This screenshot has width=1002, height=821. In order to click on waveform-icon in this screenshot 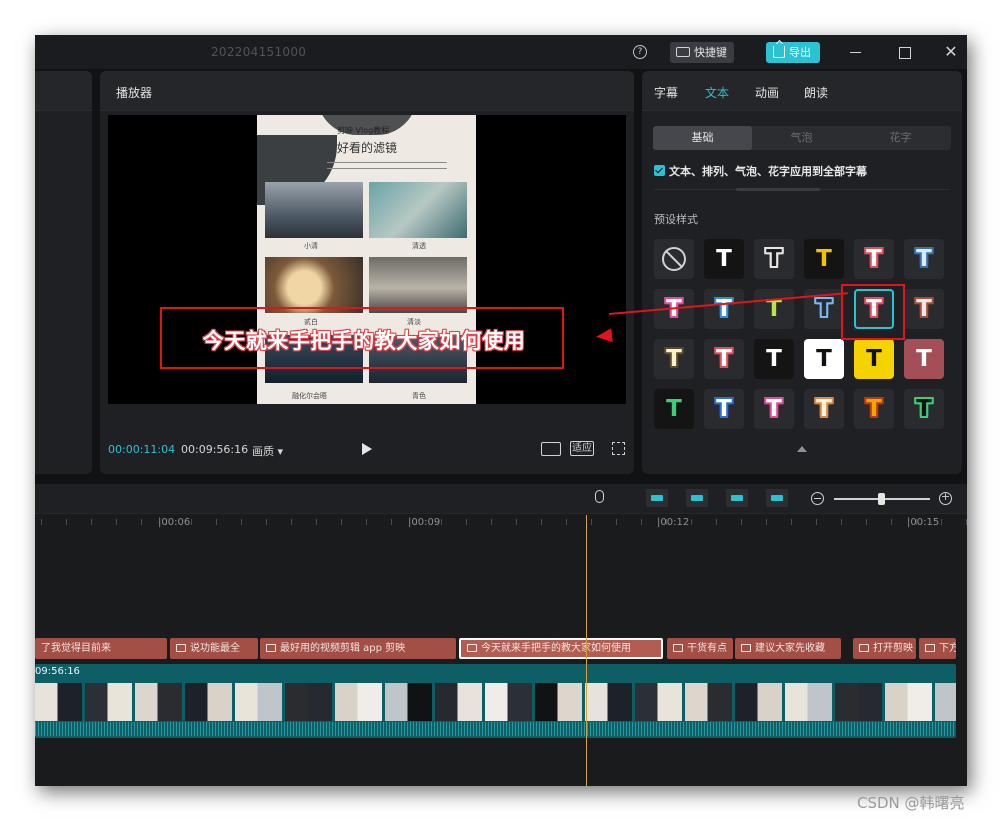, I will do `click(551, 449)`.